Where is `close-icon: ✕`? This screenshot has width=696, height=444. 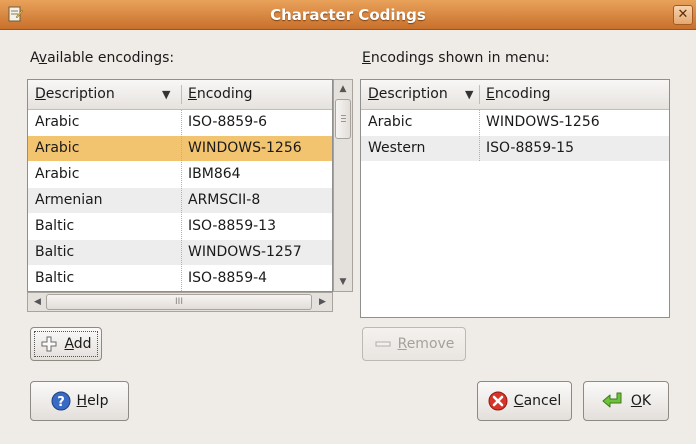
close-icon: ✕ is located at coordinates (683, 14).